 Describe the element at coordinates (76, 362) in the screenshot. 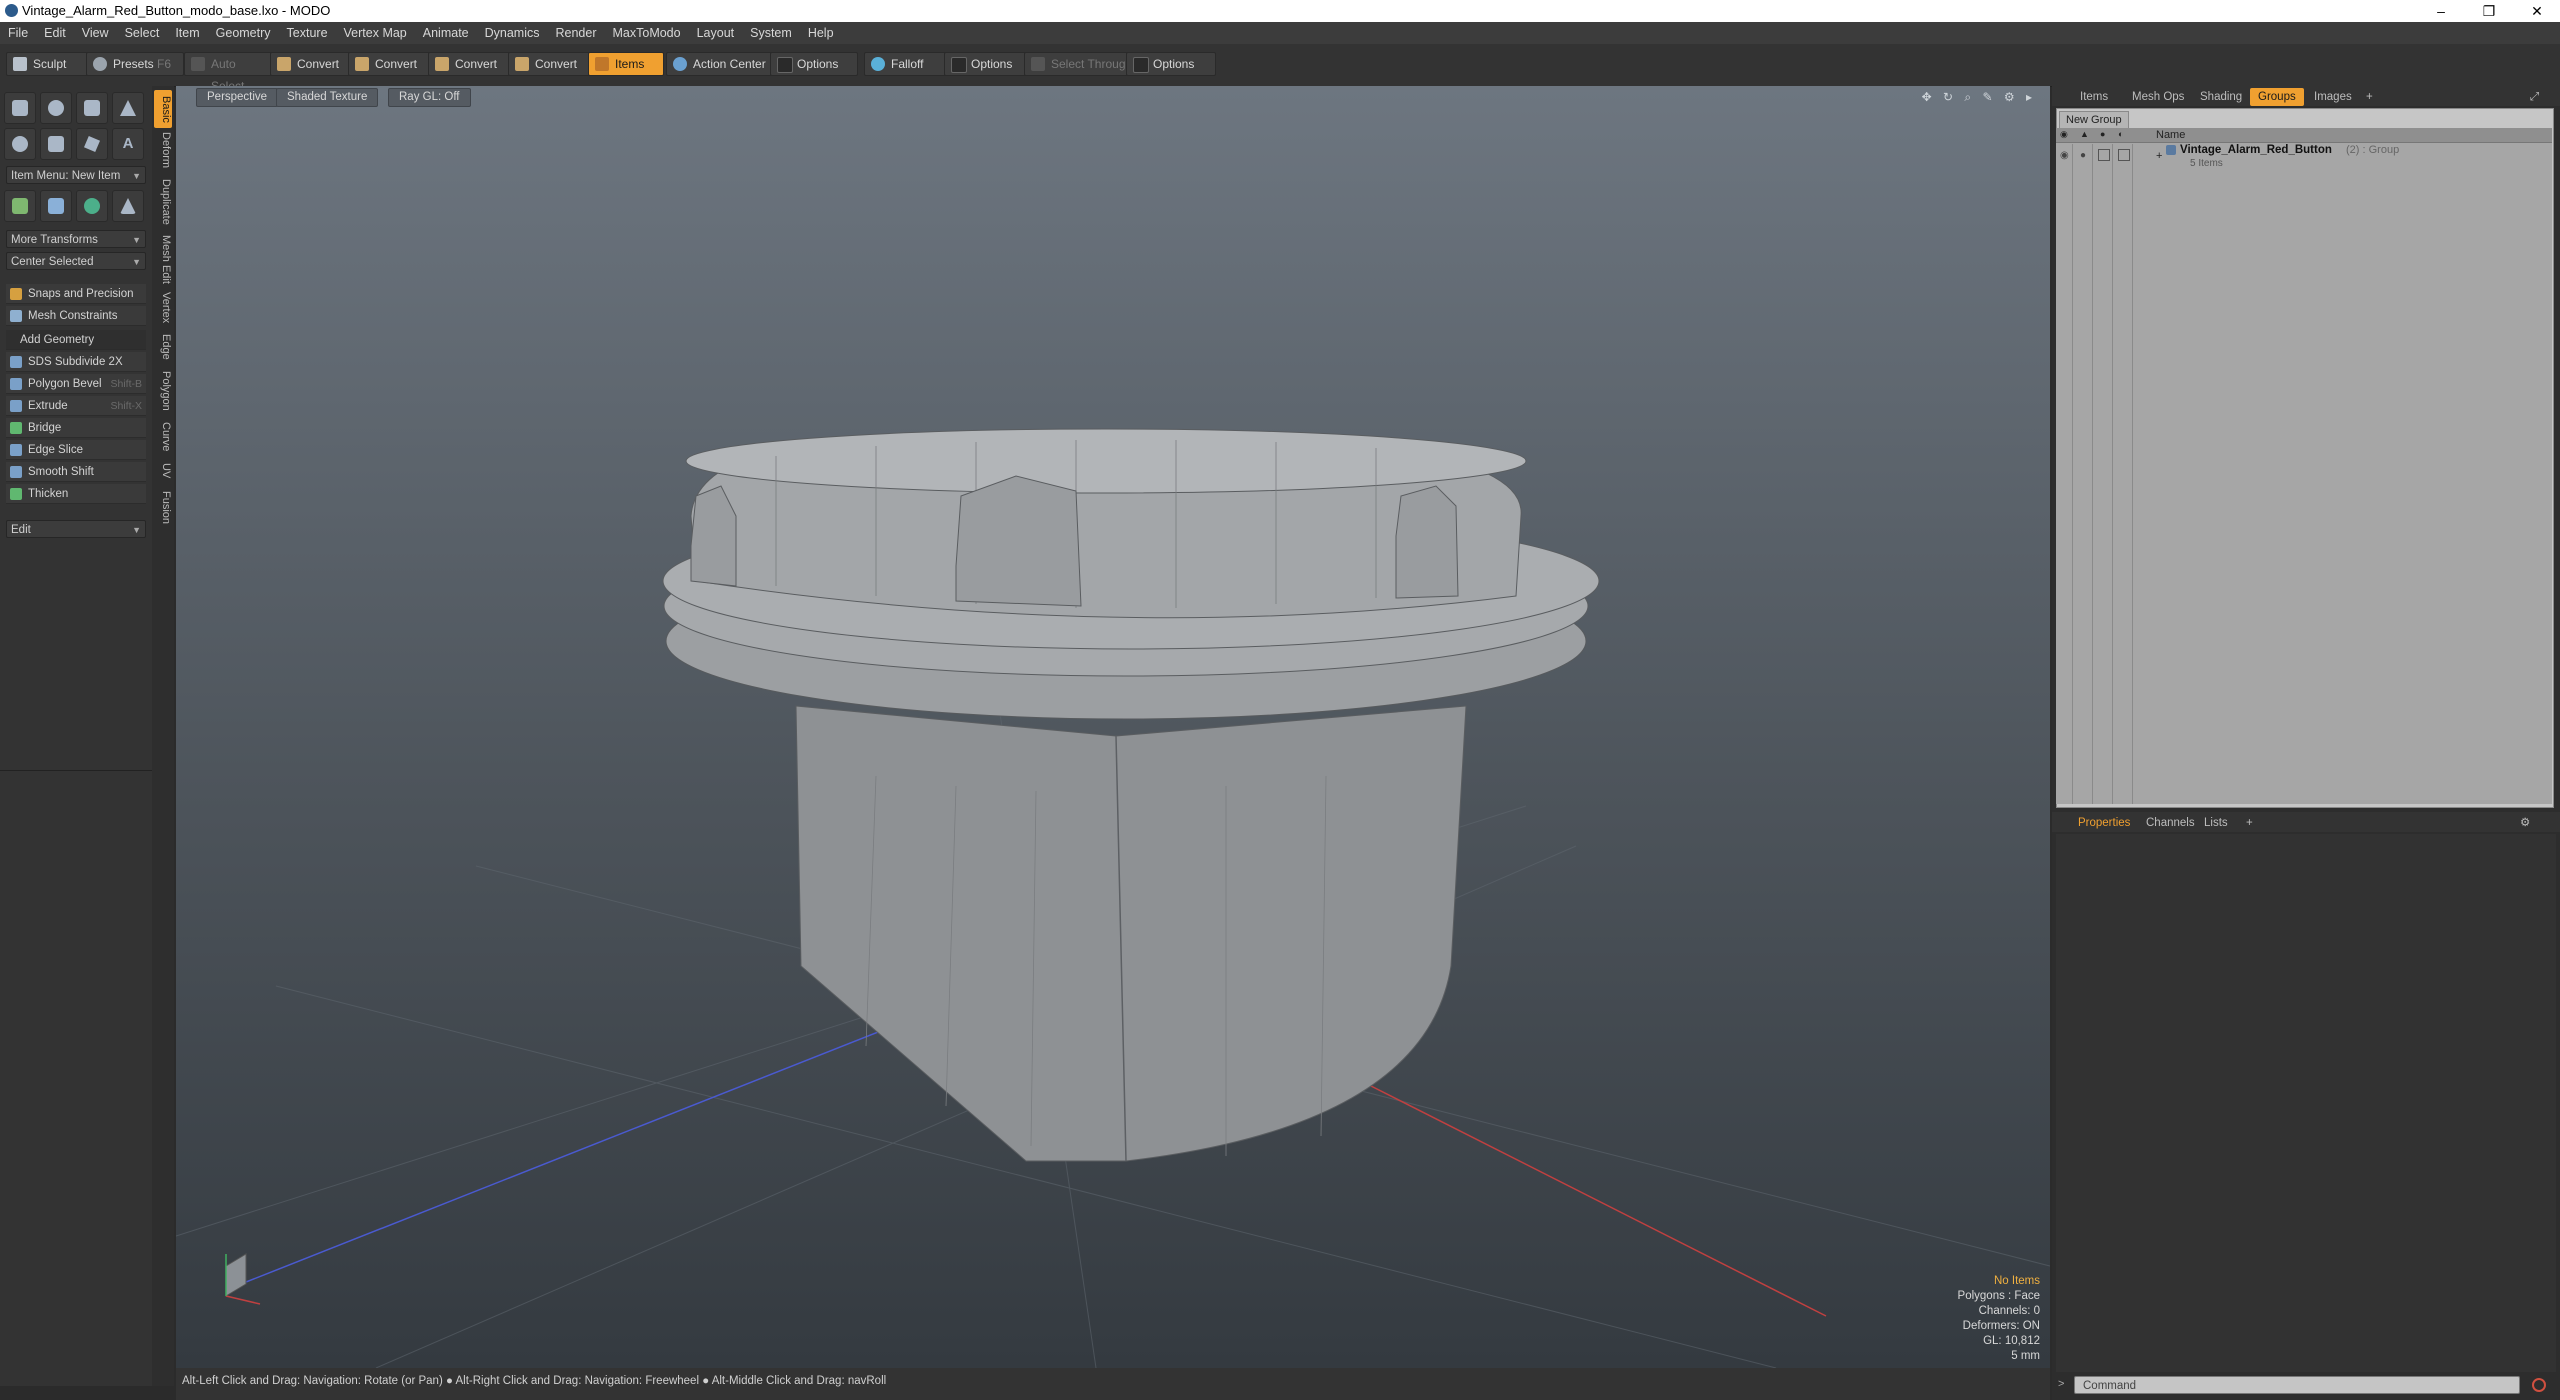

I see `tool-sds-subdivide: SDS Subdivide 2X` at that location.